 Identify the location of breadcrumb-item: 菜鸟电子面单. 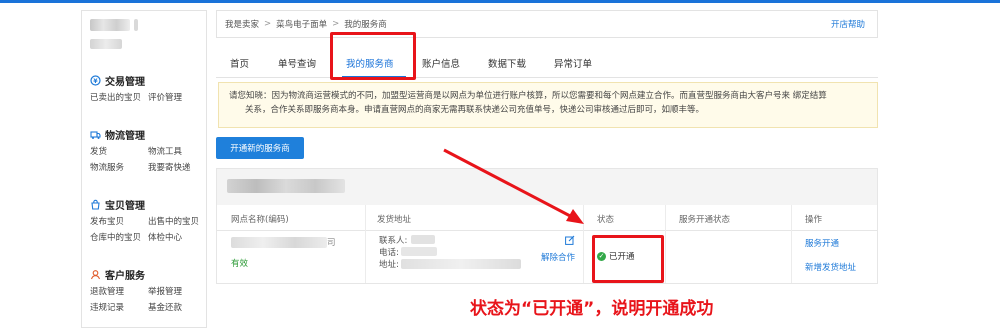
(301, 24).